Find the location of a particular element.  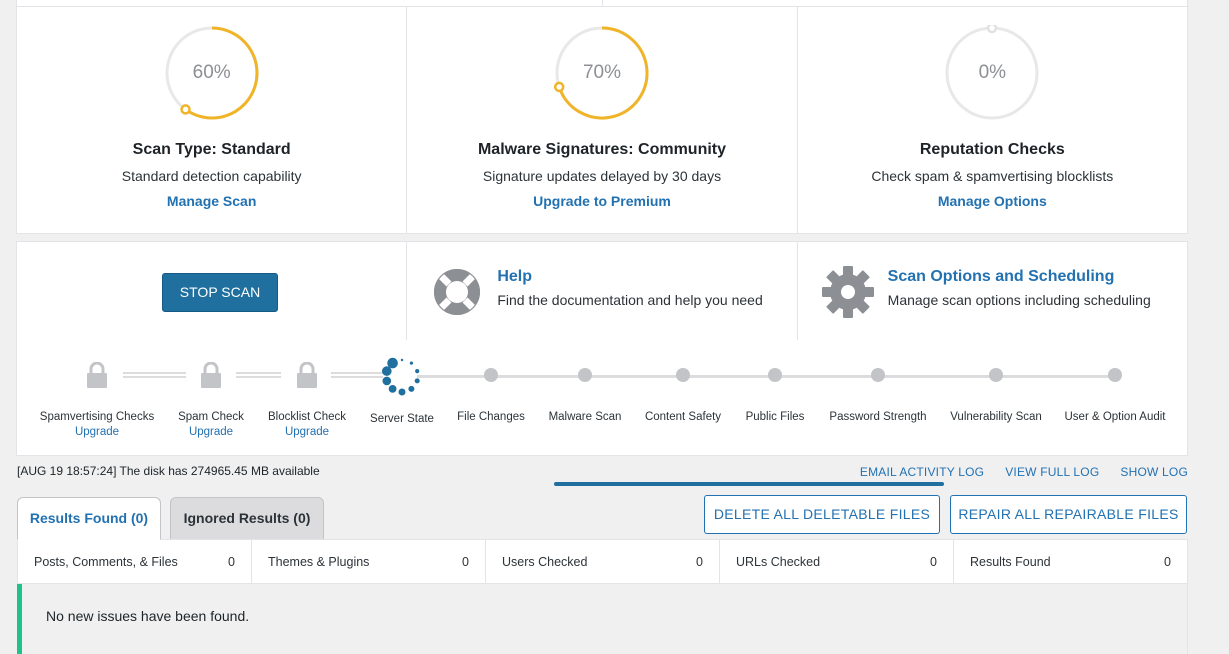

tab-ignored-results: Ignored Results (0) is located at coordinates (247, 518).